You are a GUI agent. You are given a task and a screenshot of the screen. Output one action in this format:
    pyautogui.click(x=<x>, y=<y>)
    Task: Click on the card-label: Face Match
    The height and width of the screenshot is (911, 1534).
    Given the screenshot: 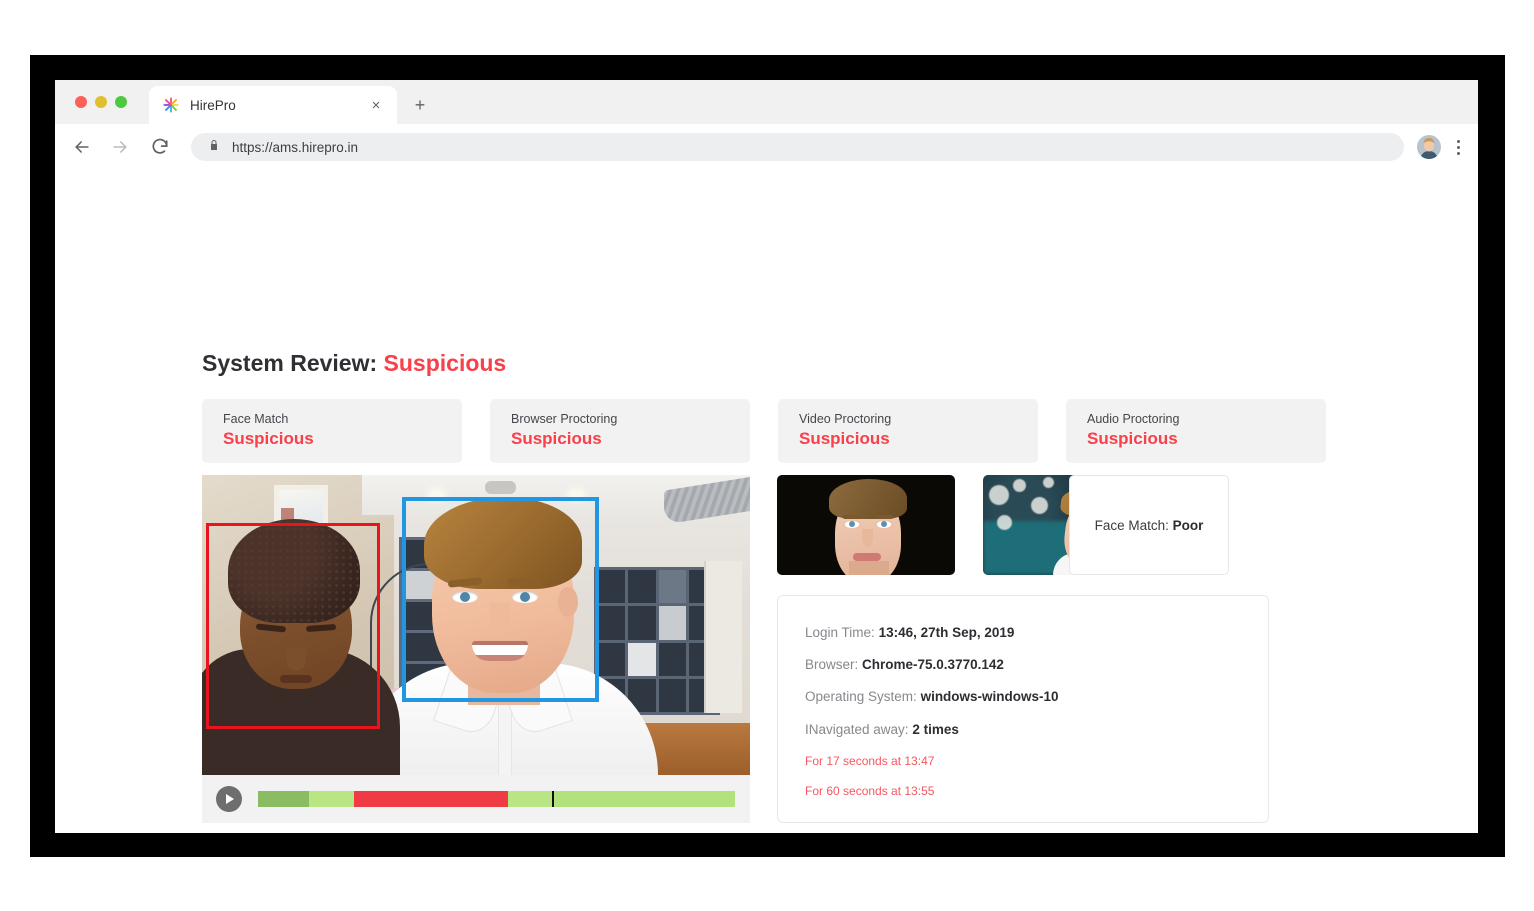 What is the action you would take?
    pyautogui.click(x=256, y=419)
    